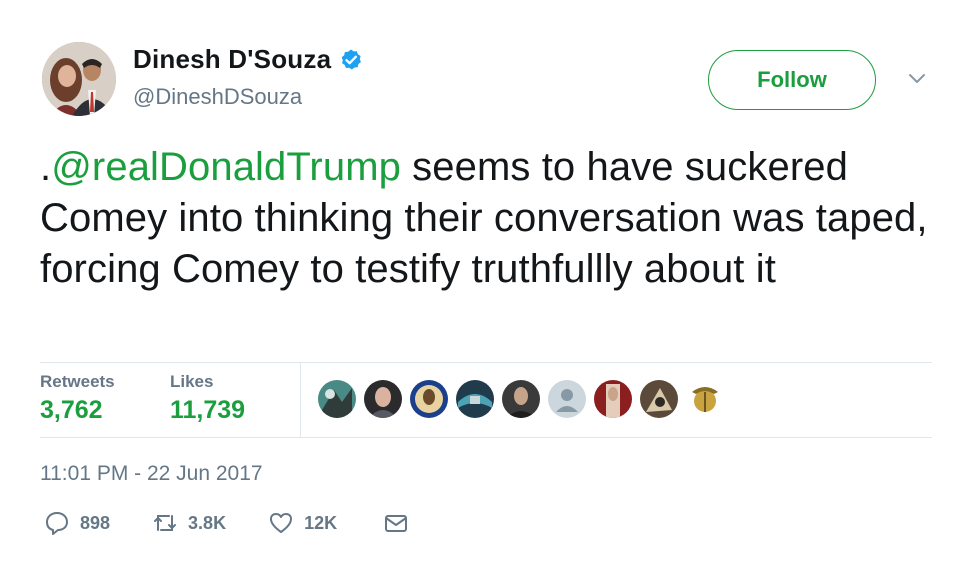  Describe the element at coordinates (232, 59) in the screenshot. I see `author-display-name: Dinesh D'Souza` at that location.